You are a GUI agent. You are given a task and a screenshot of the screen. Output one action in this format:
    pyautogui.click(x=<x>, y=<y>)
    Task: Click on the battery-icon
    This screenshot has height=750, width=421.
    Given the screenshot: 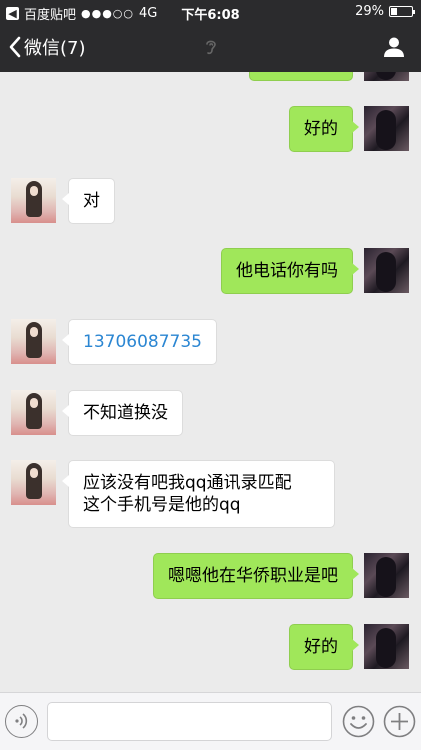 What is the action you would take?
    pyautogui.click(x=402, y=11)
    